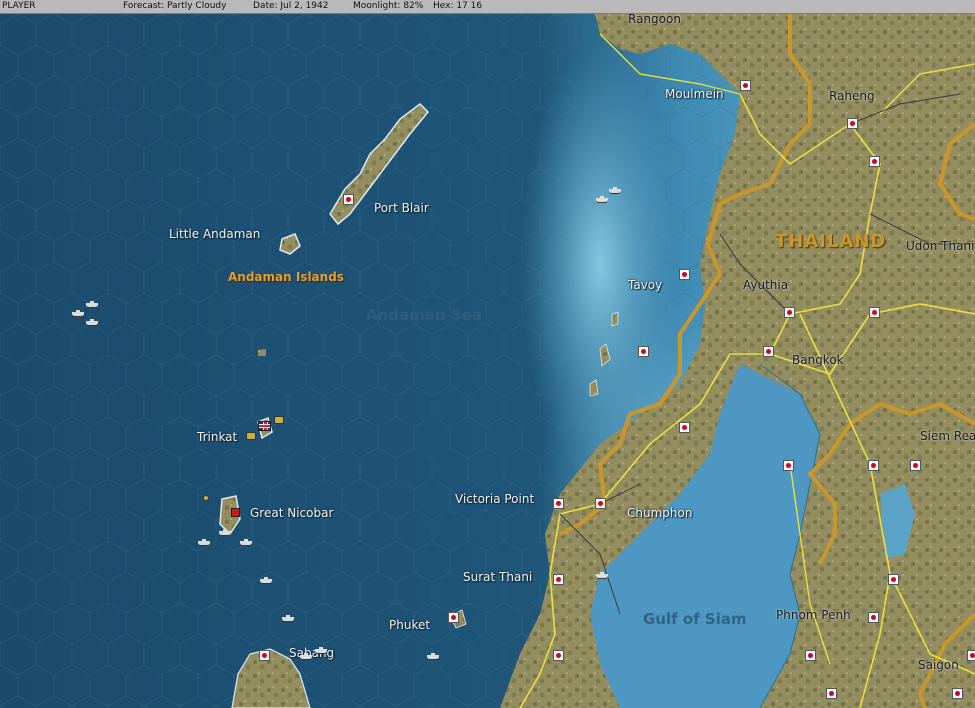 The height and width of the screenshot is (708, 975). Describe the element at coordinates (19, 6) in the screenshot. I see `side-indicator: PLAYER` at that location.